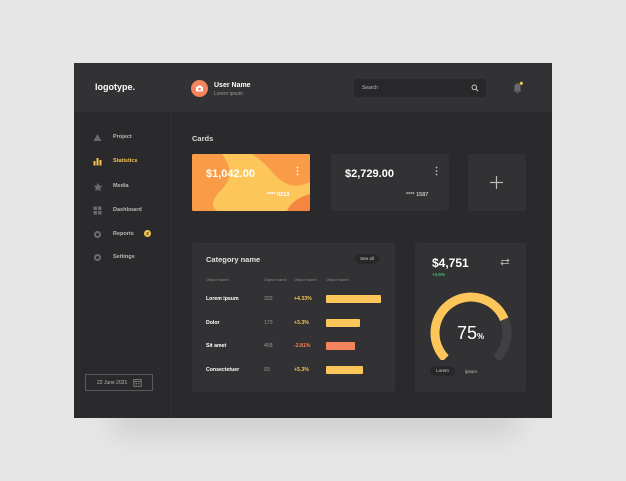 This screenshot has width=626, height=481. What do you see at coordinates (268, 346) in the screenshot?
I see `row-value: 458` at bounding box center [268, 346].